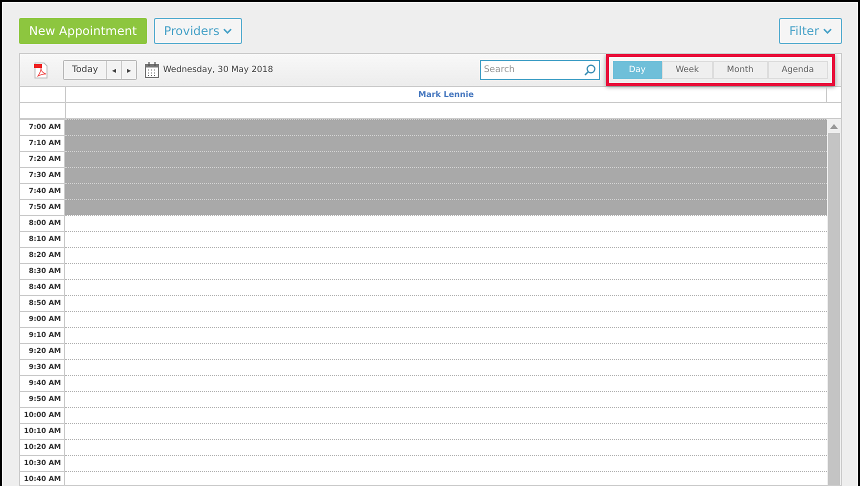  What do you see at coordinates (446, 94) in the screenshot?
I see `provider-header: Mark Lennie` at bounding box center [446, 94].